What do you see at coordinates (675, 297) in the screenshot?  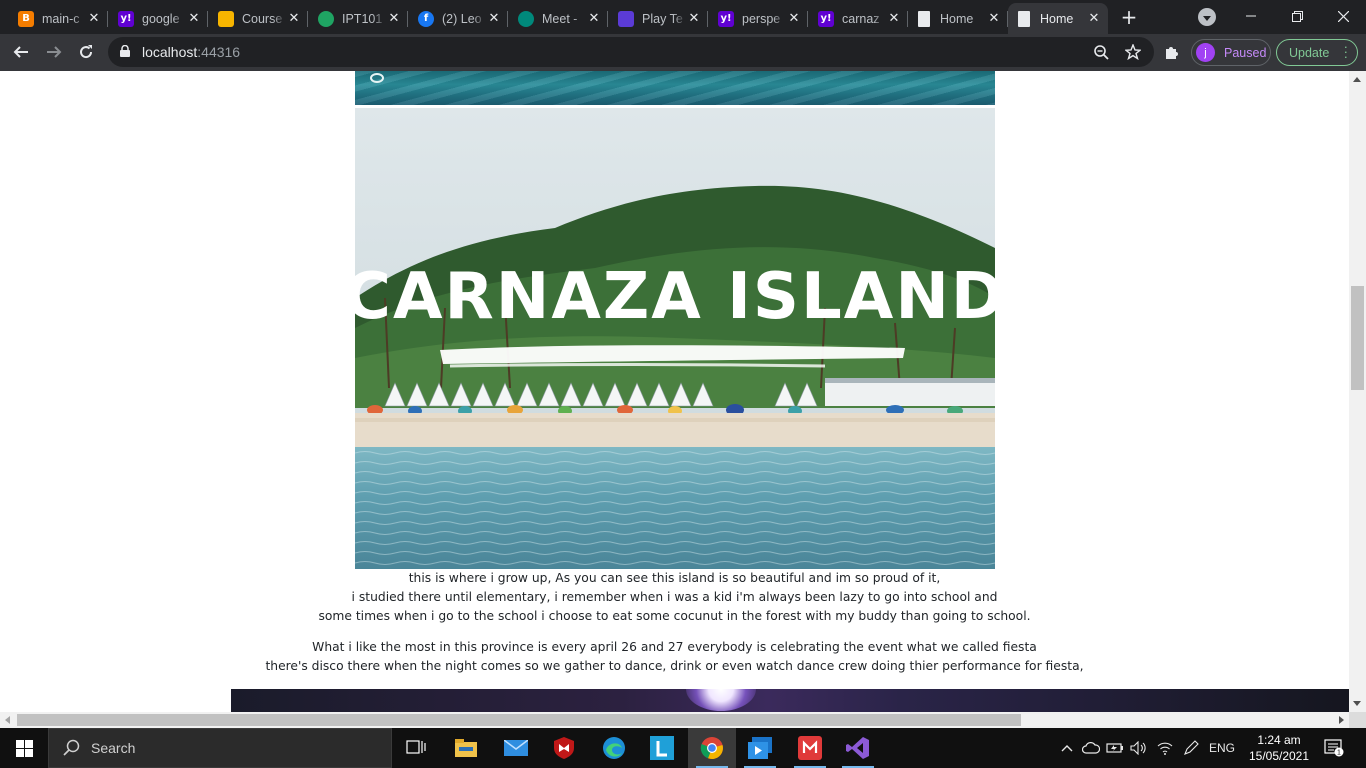 I see `hero-title: CARNAZA ISLAND` at bounding box center [675, 297].